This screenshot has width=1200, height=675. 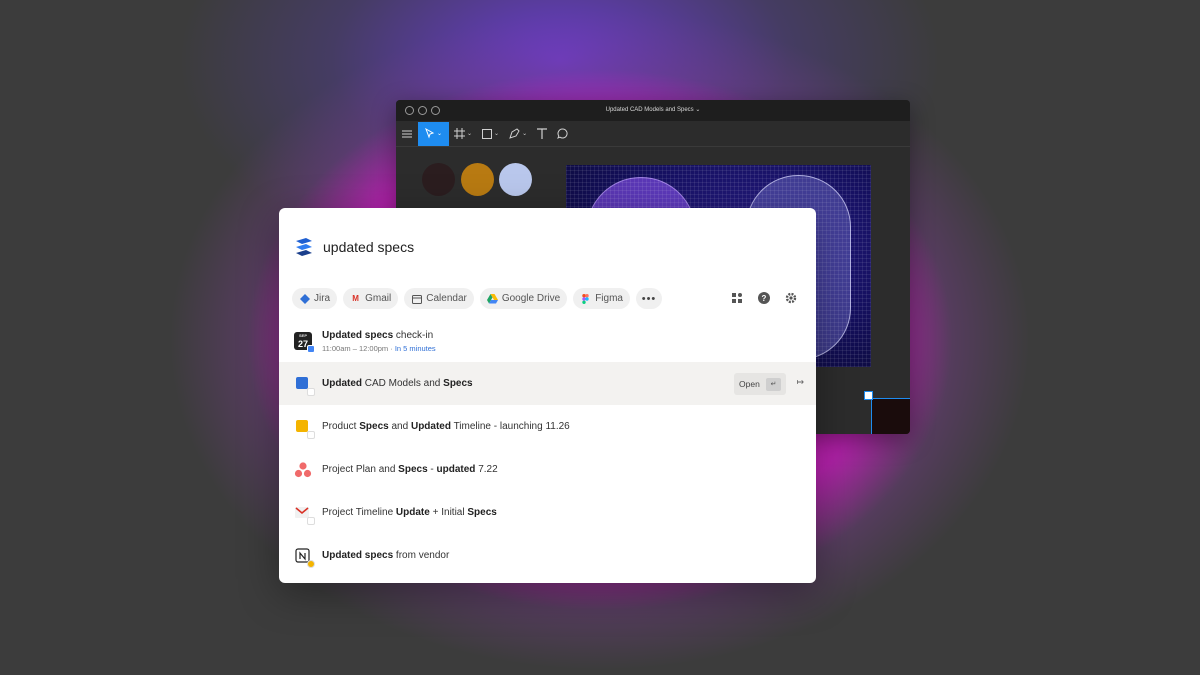 I want to click on asana-icon, so click(x=303, y=470).